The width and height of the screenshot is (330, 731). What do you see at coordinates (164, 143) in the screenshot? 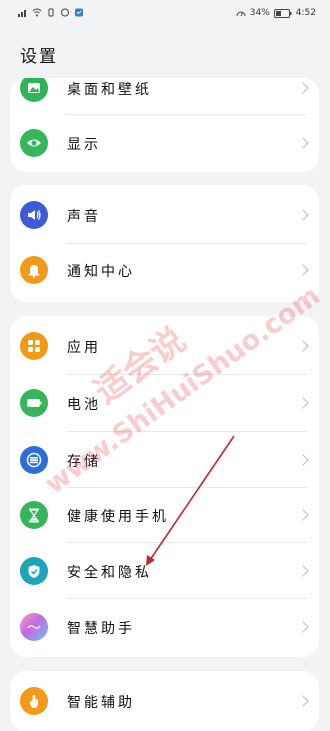
I see `menu-item-display: 显示` at bounding box center [164, 143].